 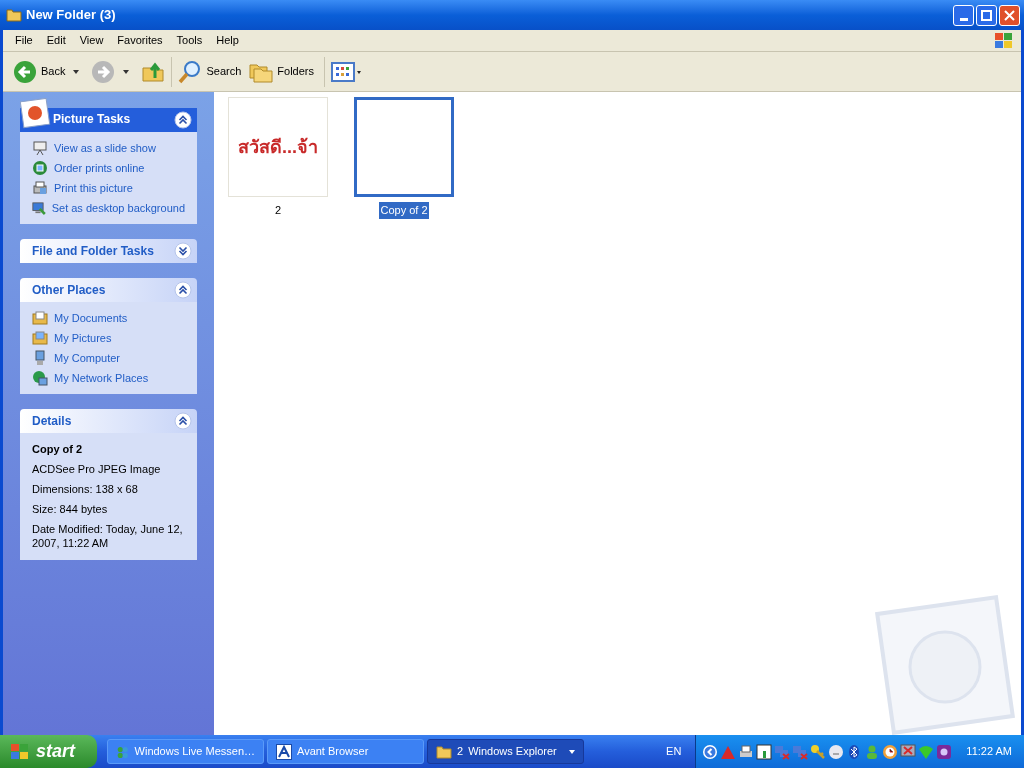 I want to click on panel-header: Details, so click(x=108, y=421).